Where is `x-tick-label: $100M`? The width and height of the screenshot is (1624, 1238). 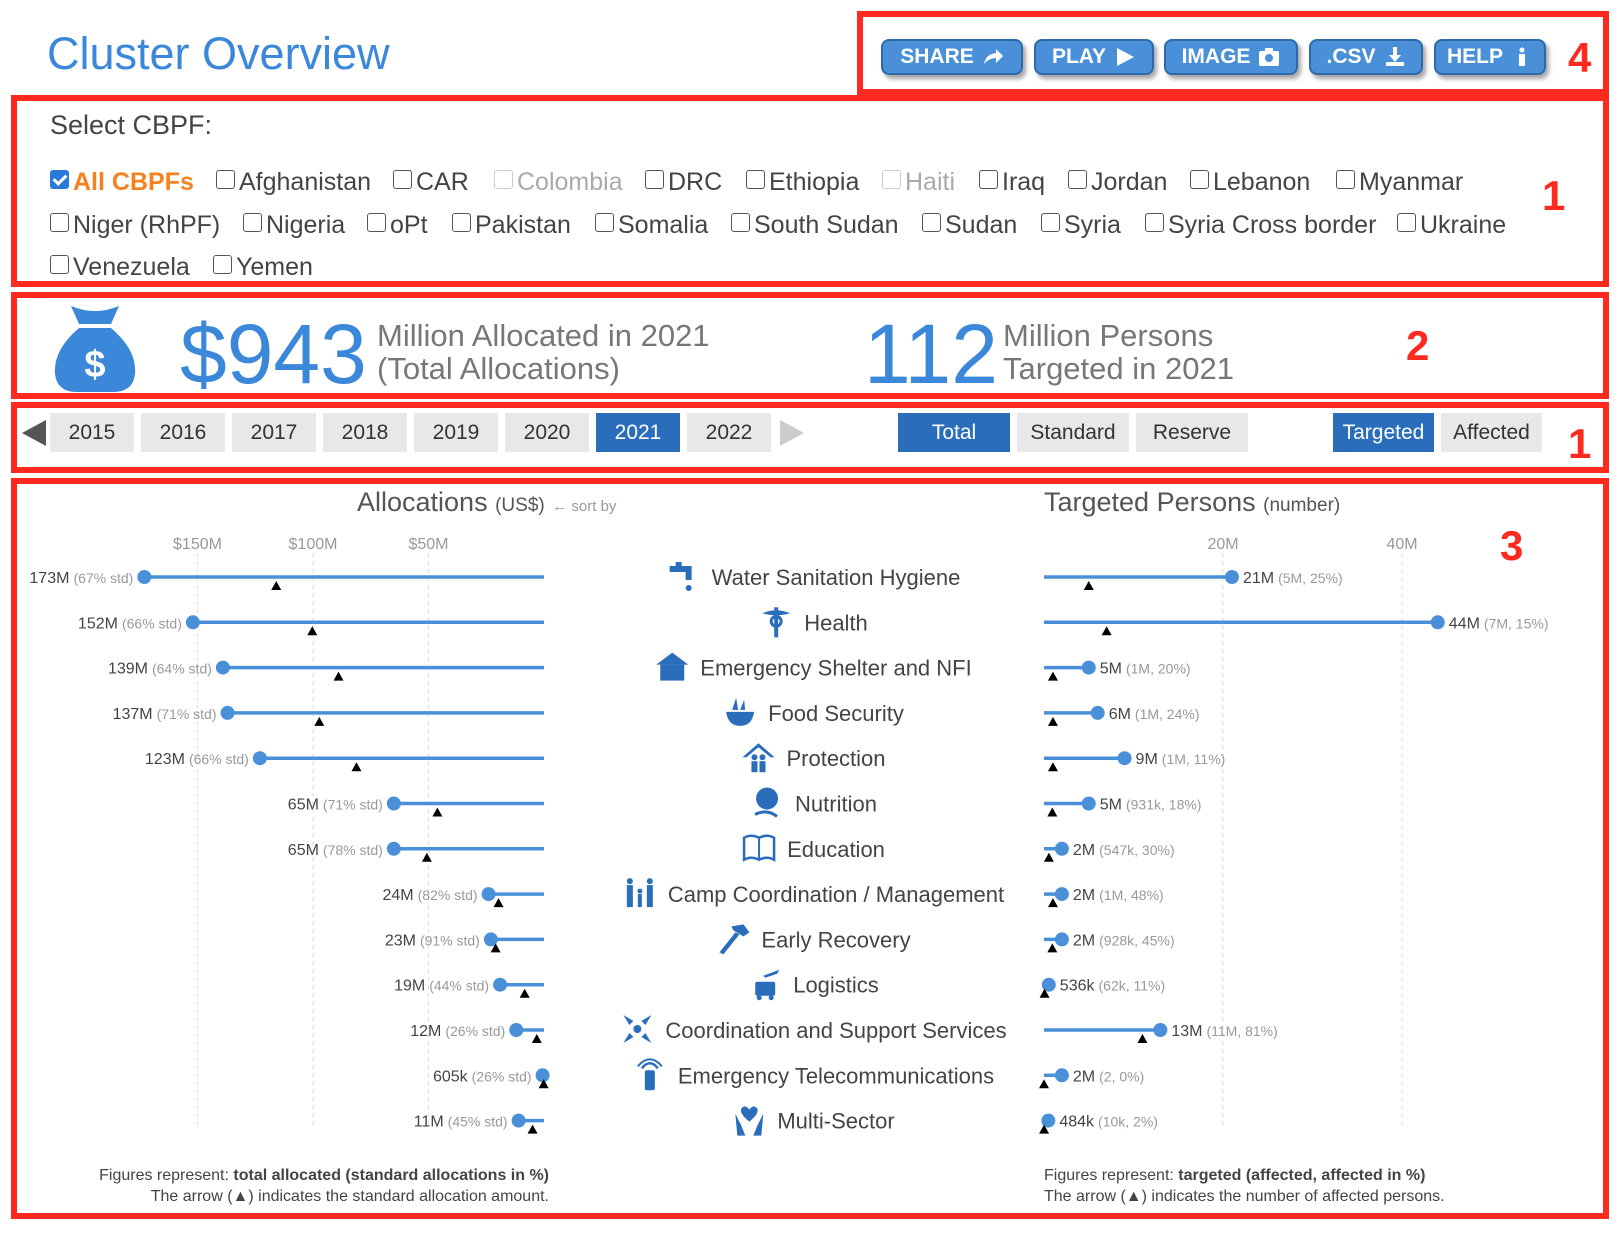 x-tick-label: $100M is located at coordinates (313, 544).